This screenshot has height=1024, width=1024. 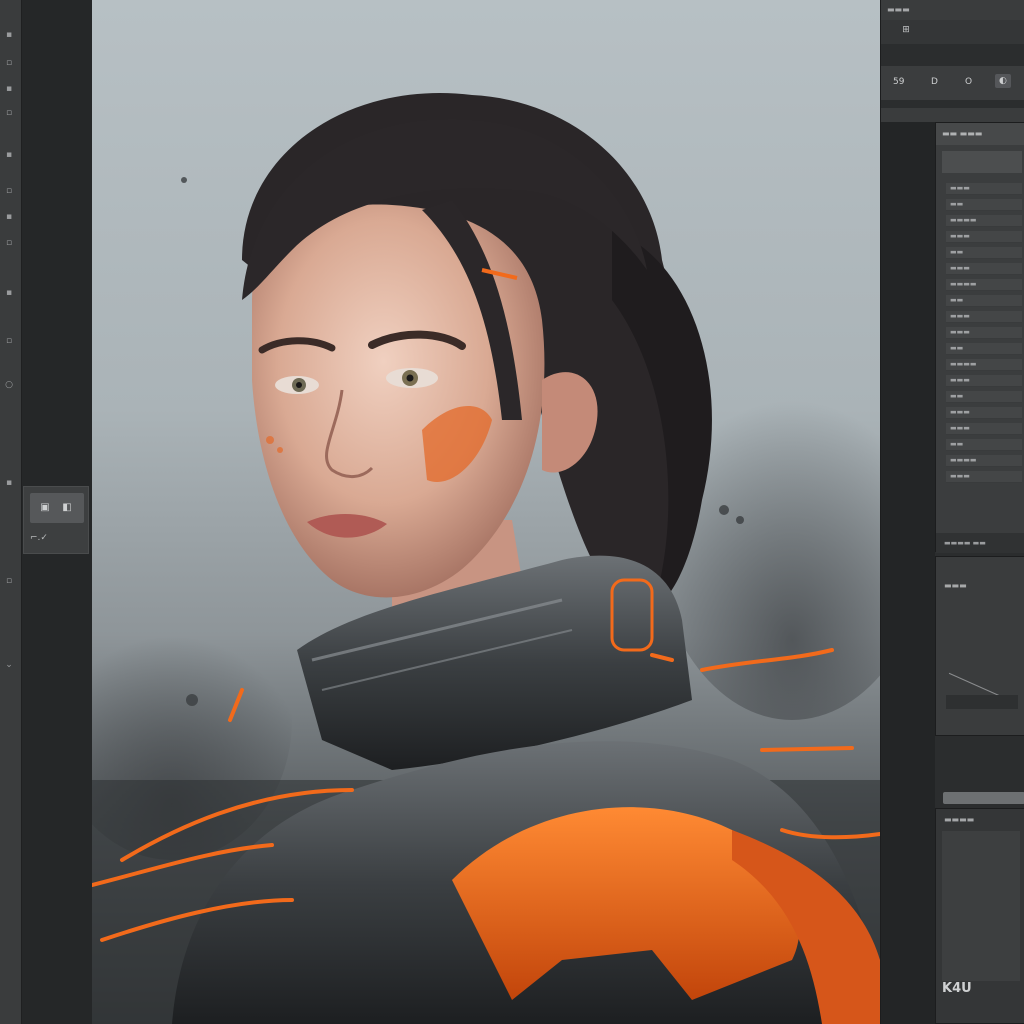 I want to click on bottom-panel: ▬▬▬▬ K4U, so click(x=979, y=916).